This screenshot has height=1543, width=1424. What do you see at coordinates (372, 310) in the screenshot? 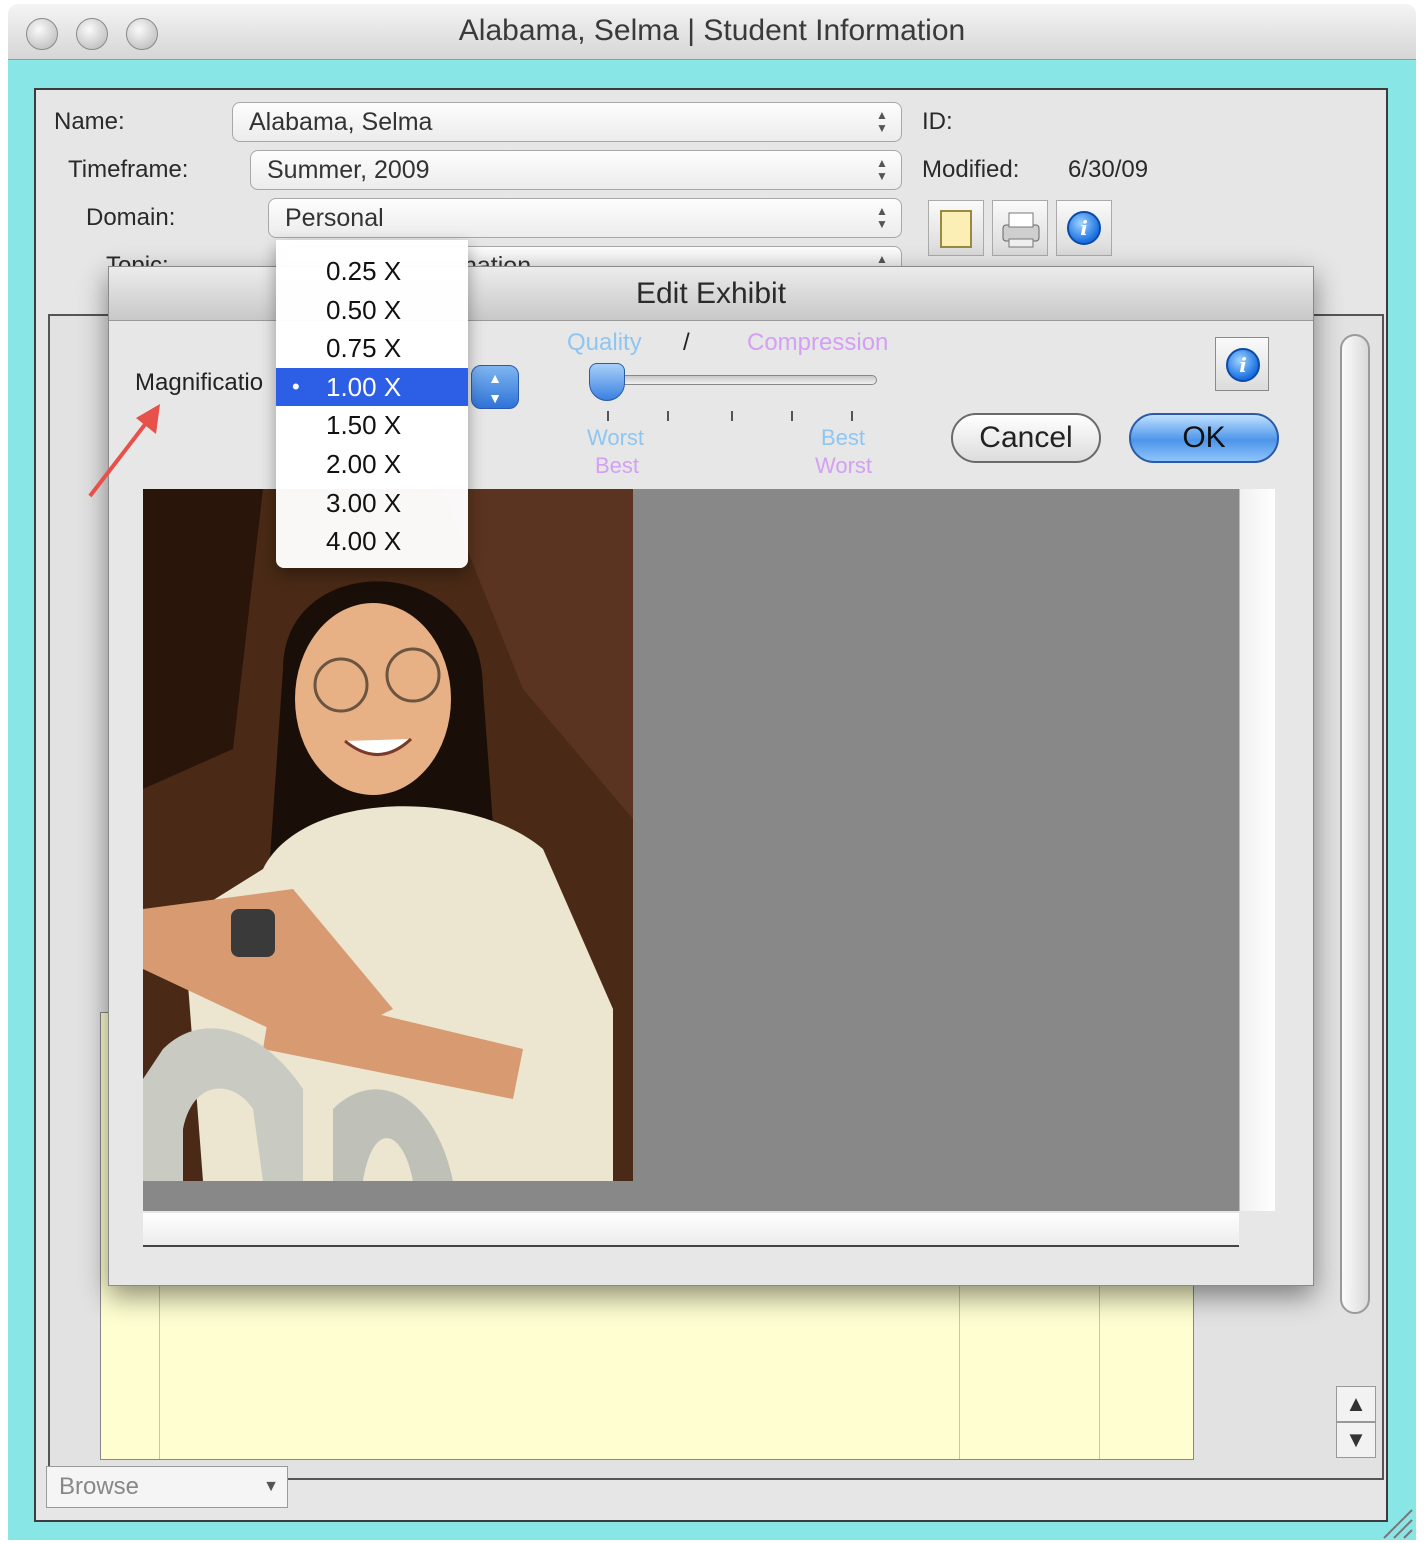
I see `menu-item-0.50x: 0.50 X` at bounding box center [372, 310].